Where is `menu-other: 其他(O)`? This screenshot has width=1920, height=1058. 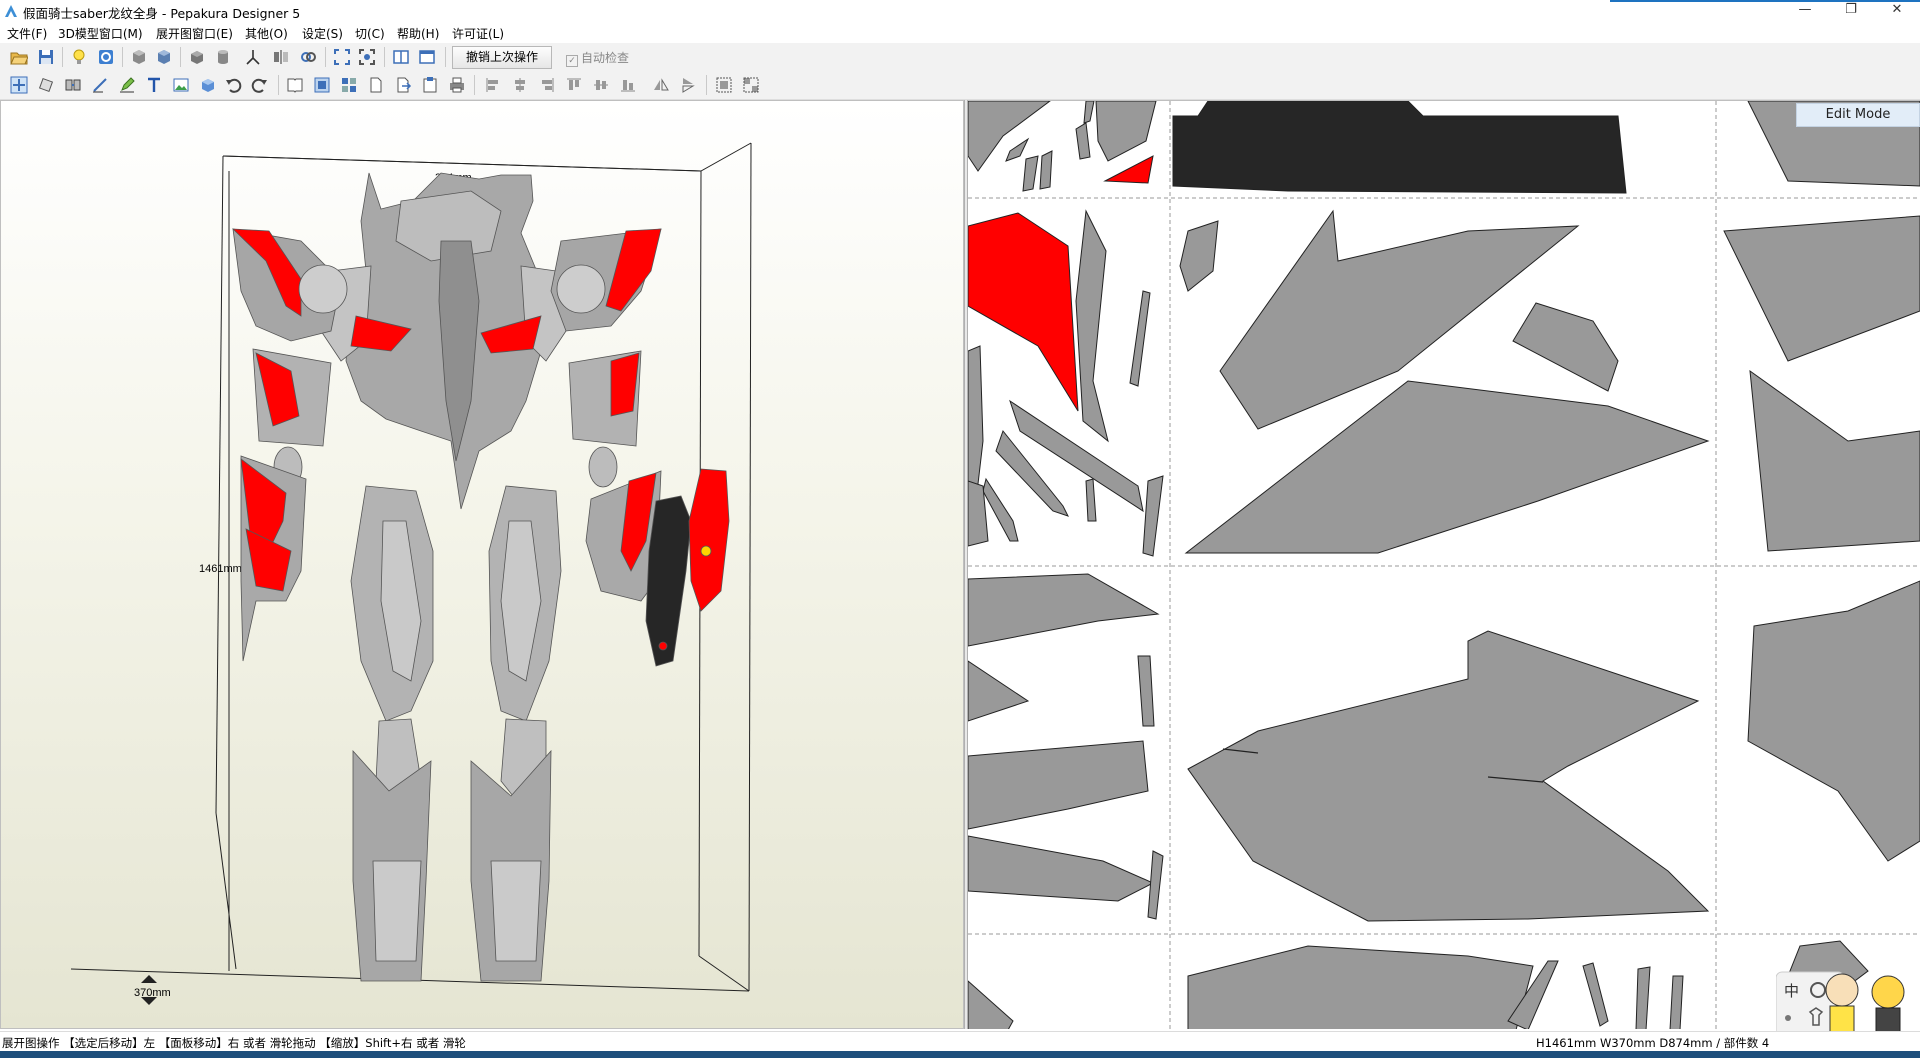
menu-other: 其他(O) is located at coordinates (266, 33).